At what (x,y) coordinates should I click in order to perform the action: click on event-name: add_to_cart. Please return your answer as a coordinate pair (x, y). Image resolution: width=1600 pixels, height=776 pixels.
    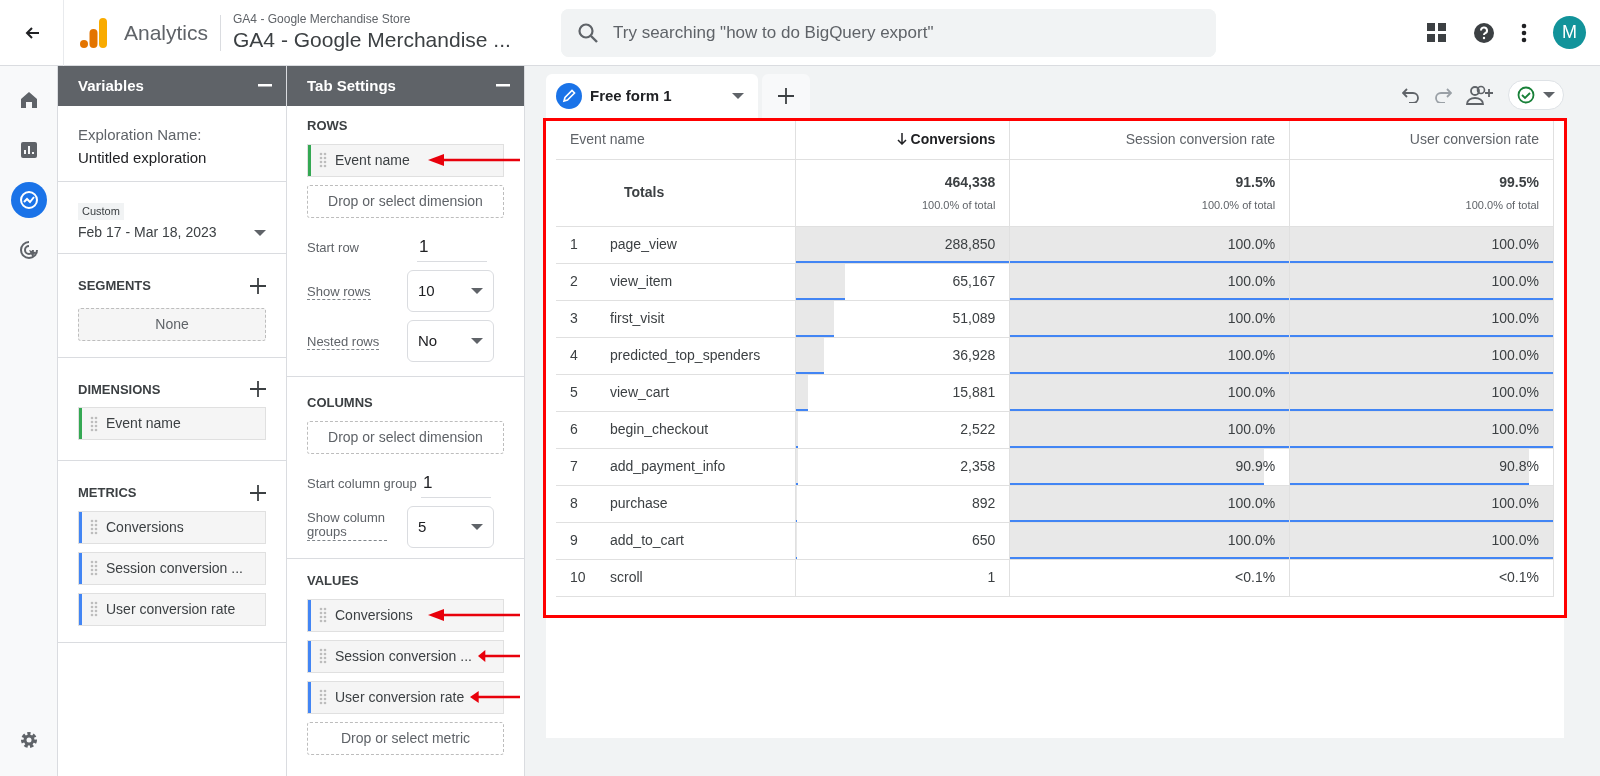
    Looking at the image, I should click on (647, 540).